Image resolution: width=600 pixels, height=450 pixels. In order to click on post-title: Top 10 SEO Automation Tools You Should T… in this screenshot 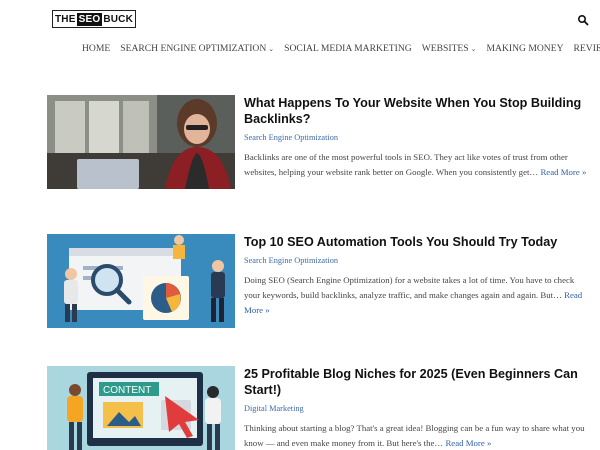, I will do `click(416, 242)`.